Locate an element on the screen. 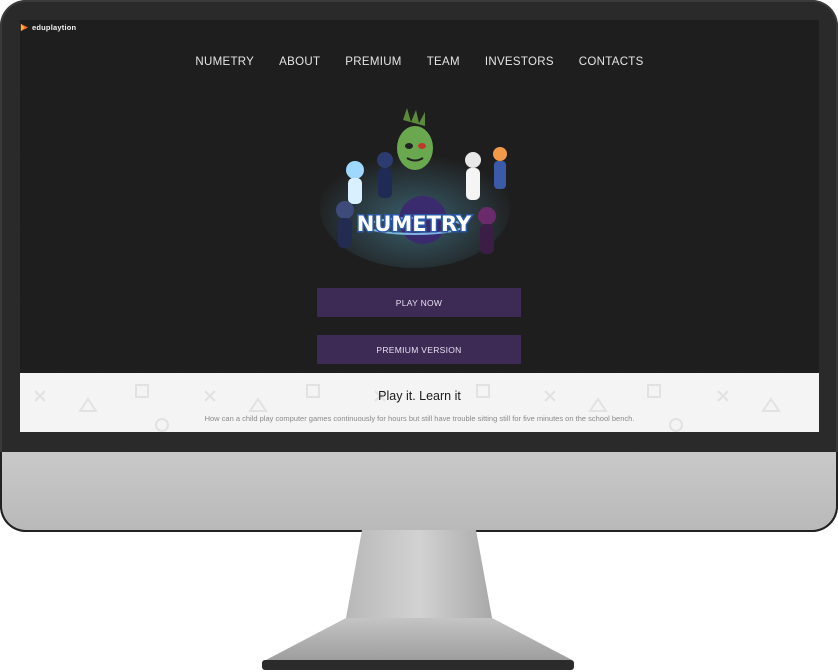 The image size is (838, 672). numetry-hero-illustration: NUMETRY is located at coordinates (415, 188).